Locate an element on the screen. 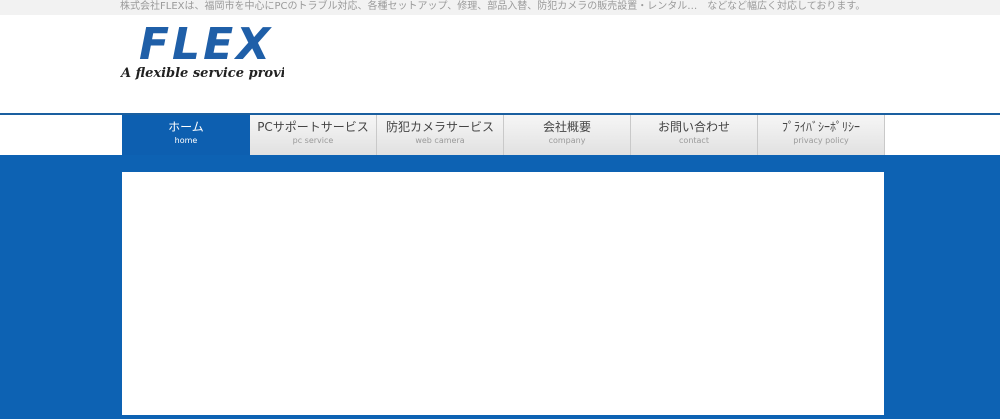  nav-item-label: お問い合わせ is located at coordinates (693, 127).